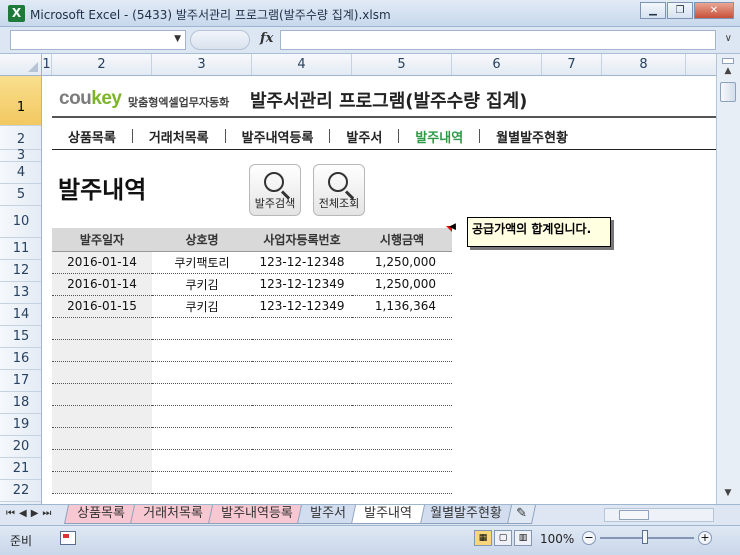 The image size is (740, 555). Describe the element at coordinates (653, 10) in the screenshot. I see `minimize-button: ▁` at that location.